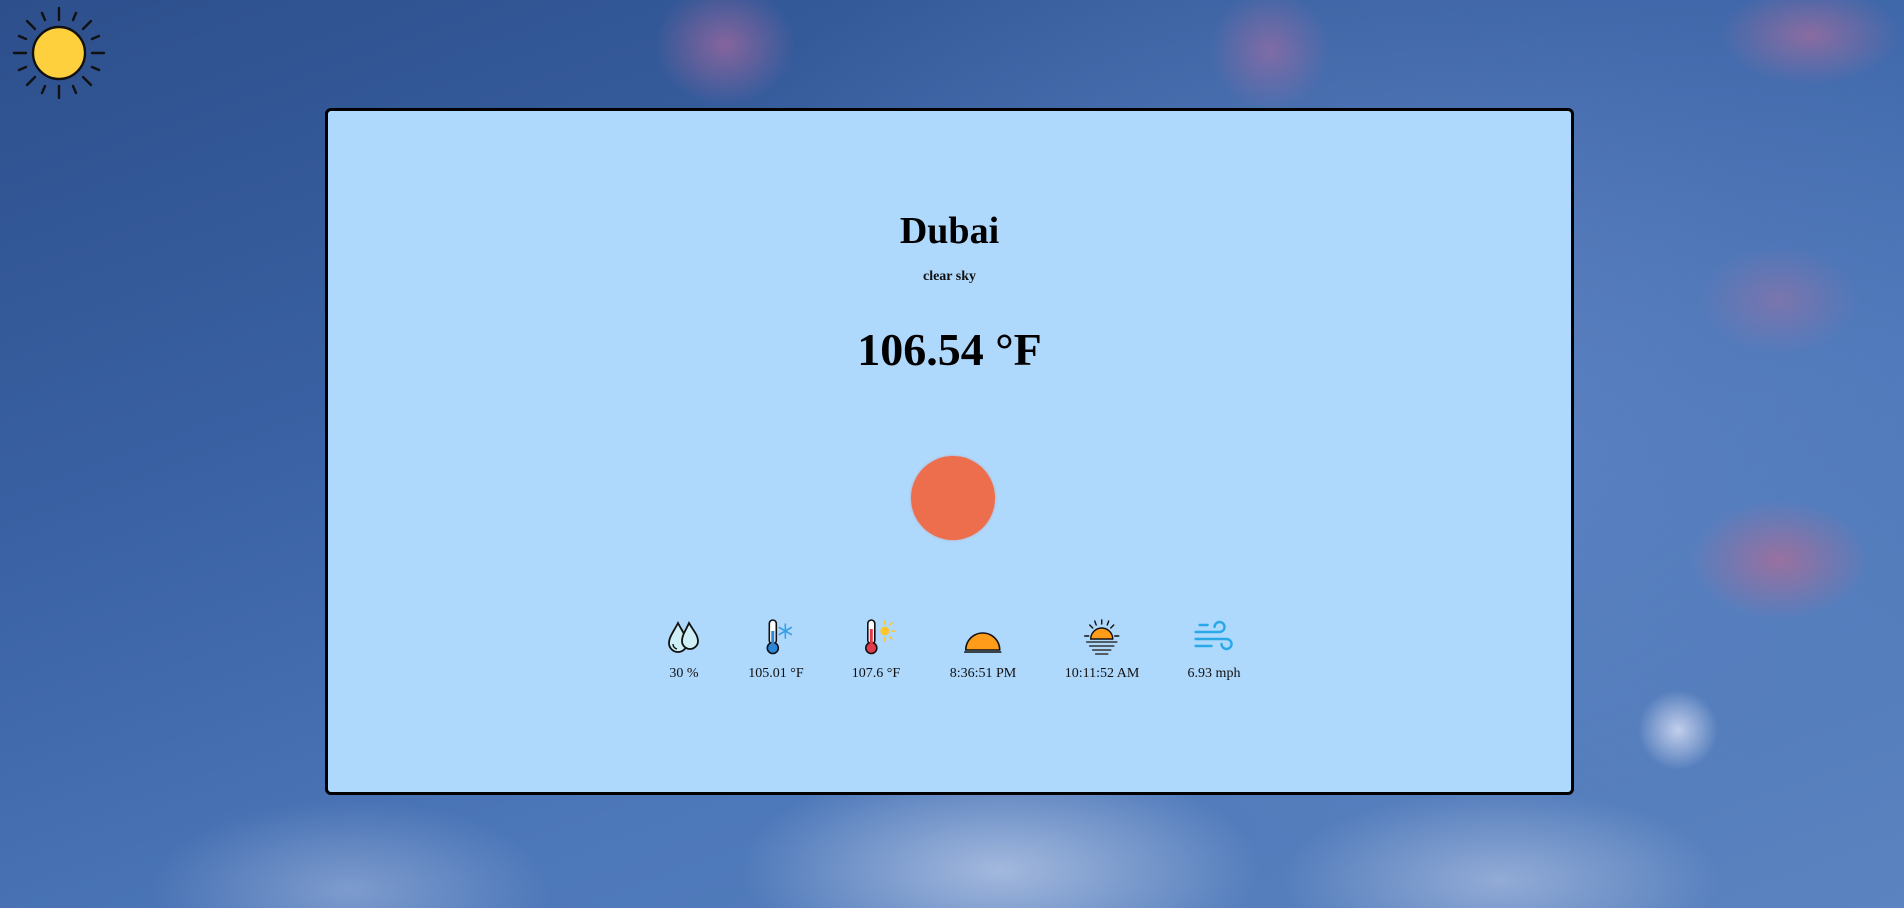  I want to click on city-name: Dubai, so click(949, 231).